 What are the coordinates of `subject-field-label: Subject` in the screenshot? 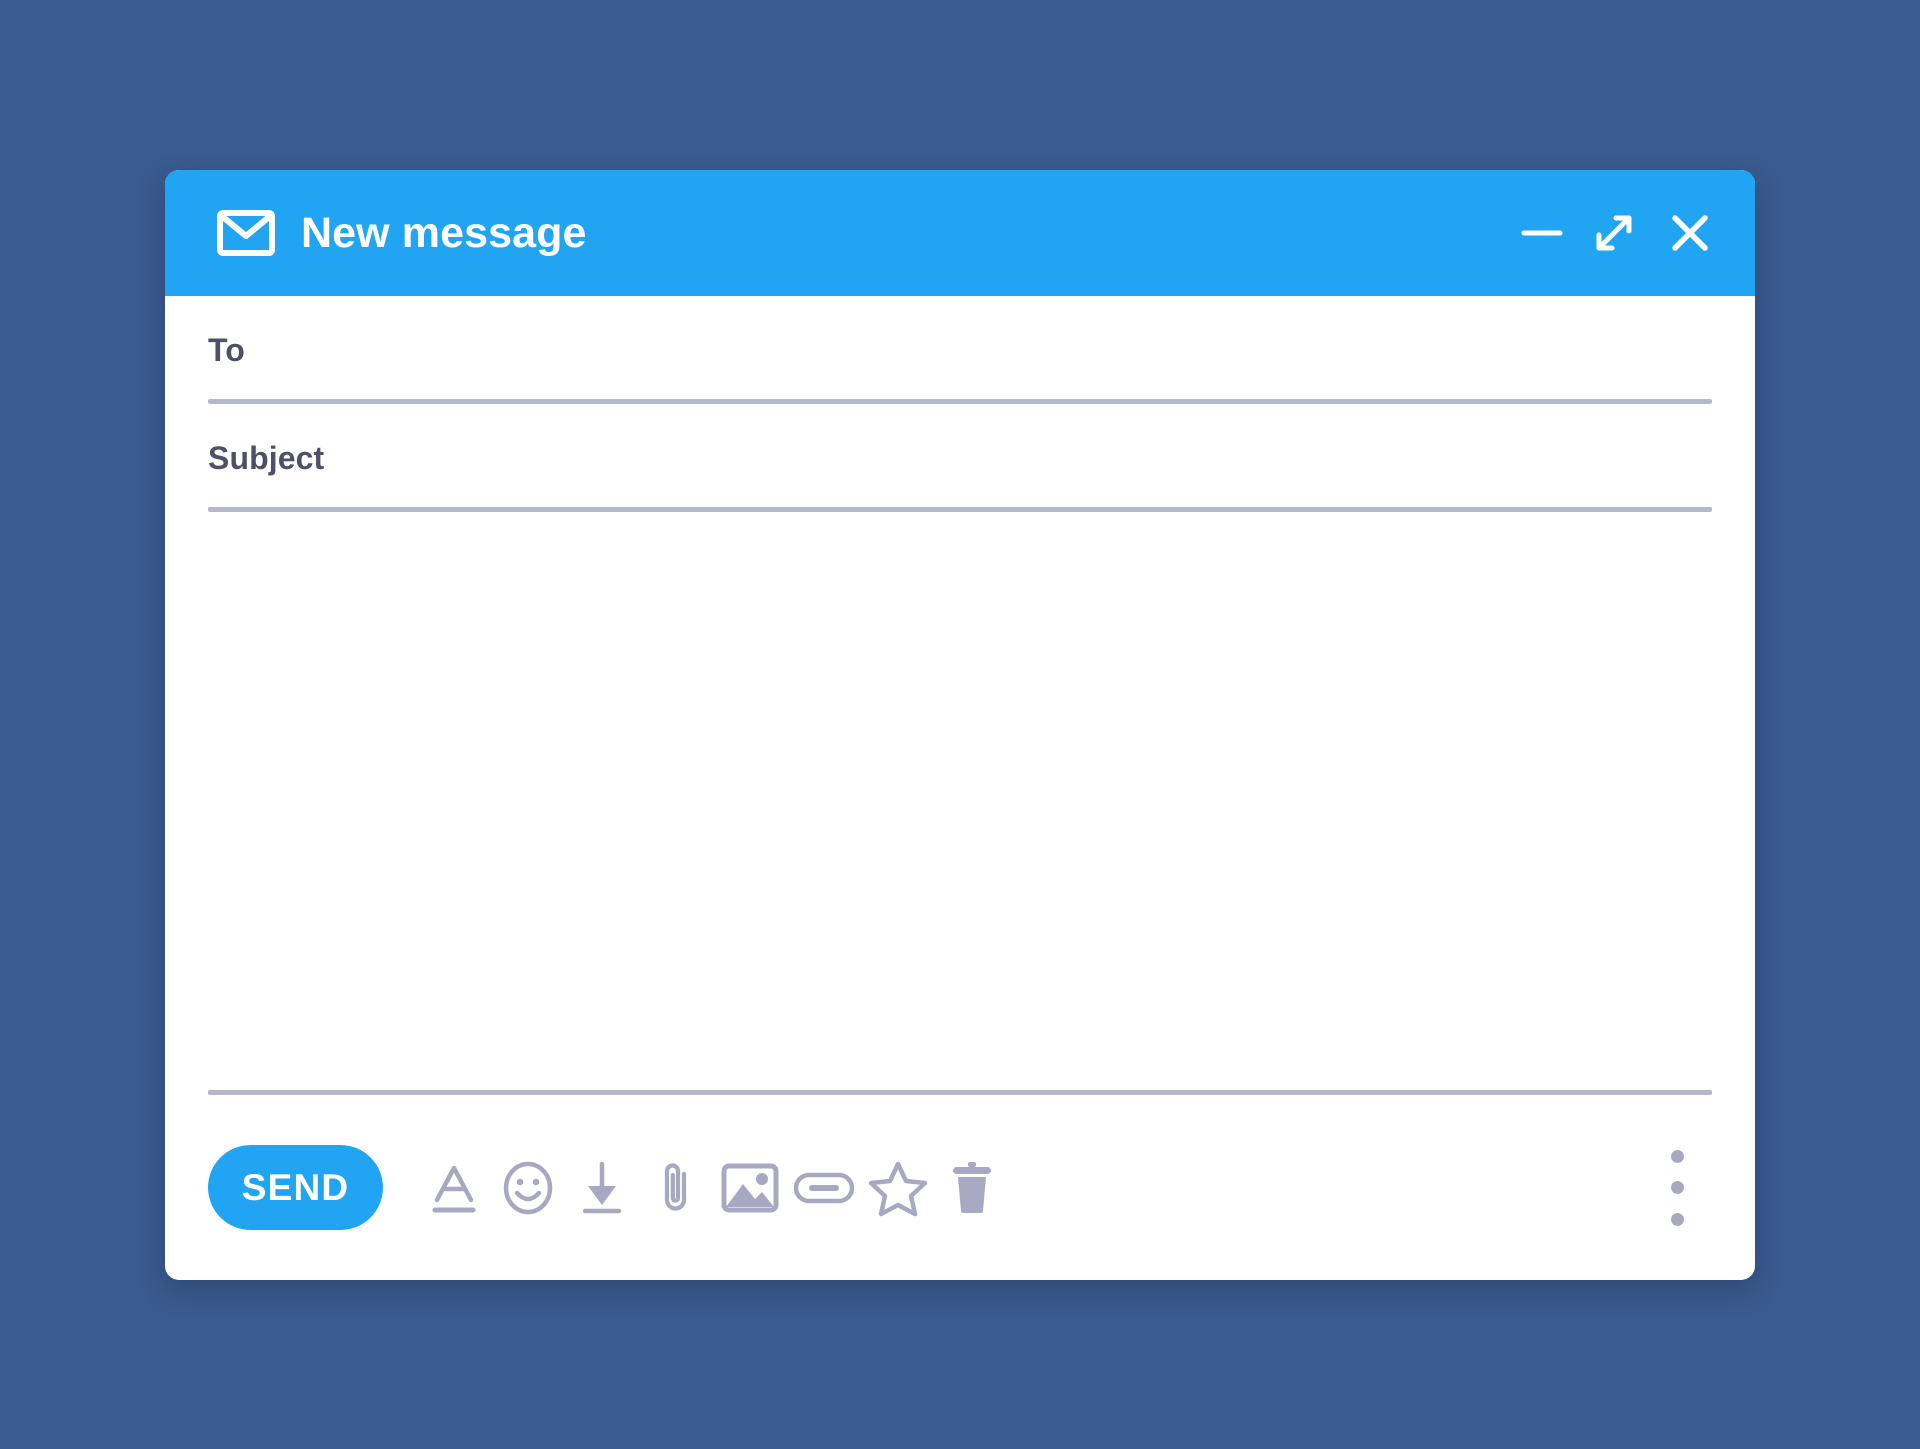 It's located at (266, 457).